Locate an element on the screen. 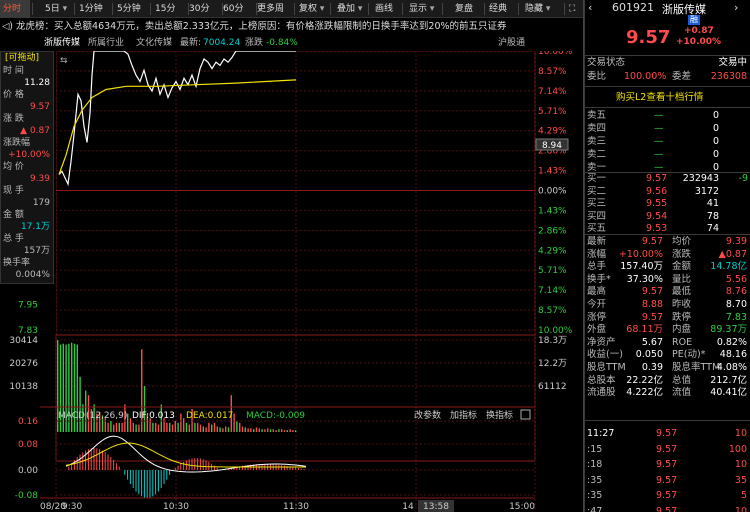 This screenshot has width=750, height=512. stat-row: 净资产 5.67 ROE 0.82% is located at coordinates (667, 342).